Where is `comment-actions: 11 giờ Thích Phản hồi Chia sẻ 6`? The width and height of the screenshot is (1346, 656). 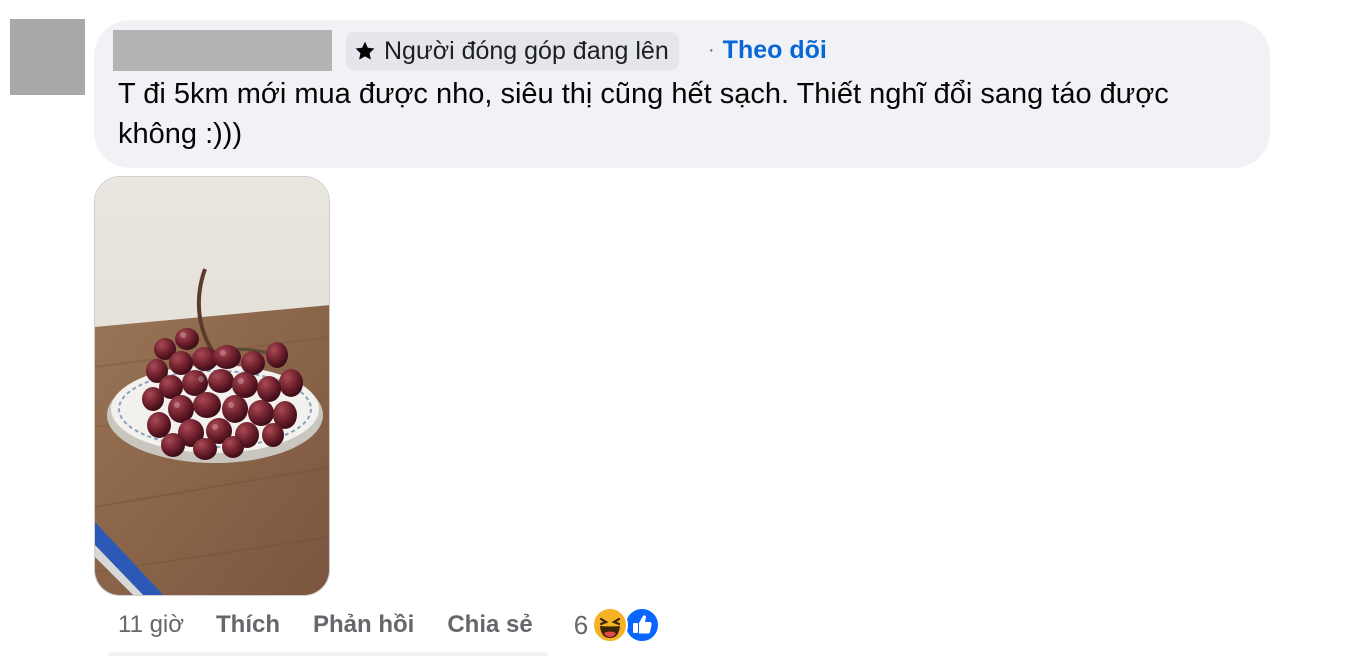
comment-actions: 11 giờ Thích Phản hồi Chia sẻ 6 is located at coordinates (390, 625).